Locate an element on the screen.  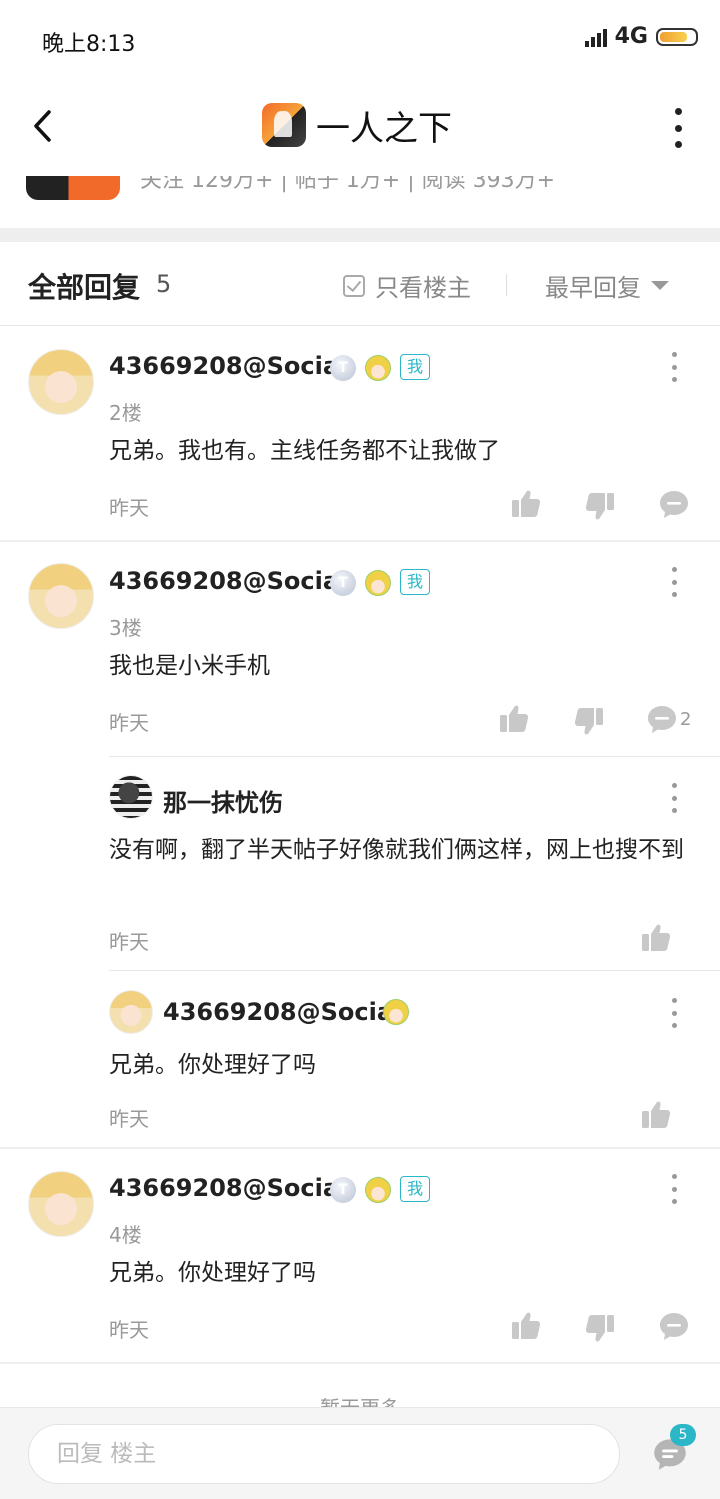
reply-input: 回复 楼主 is located at coordinates (324, 1454).